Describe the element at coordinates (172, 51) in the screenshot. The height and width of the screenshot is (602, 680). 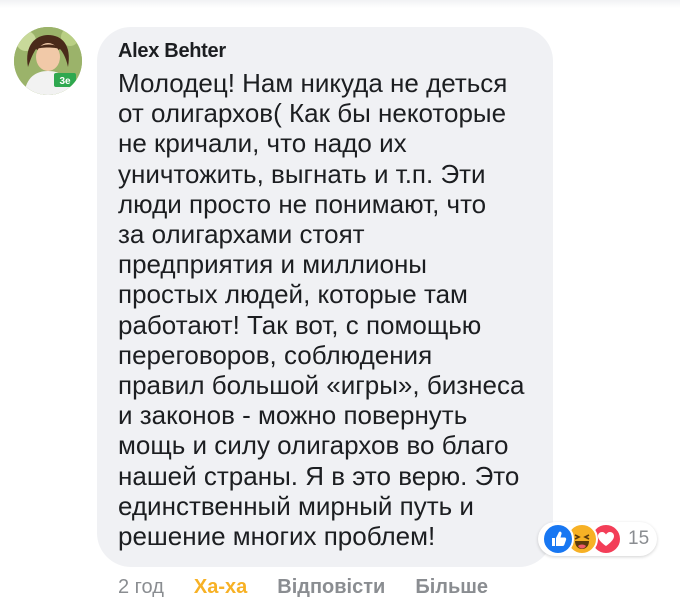
I see `comment-author: Alex Behter` at that location.